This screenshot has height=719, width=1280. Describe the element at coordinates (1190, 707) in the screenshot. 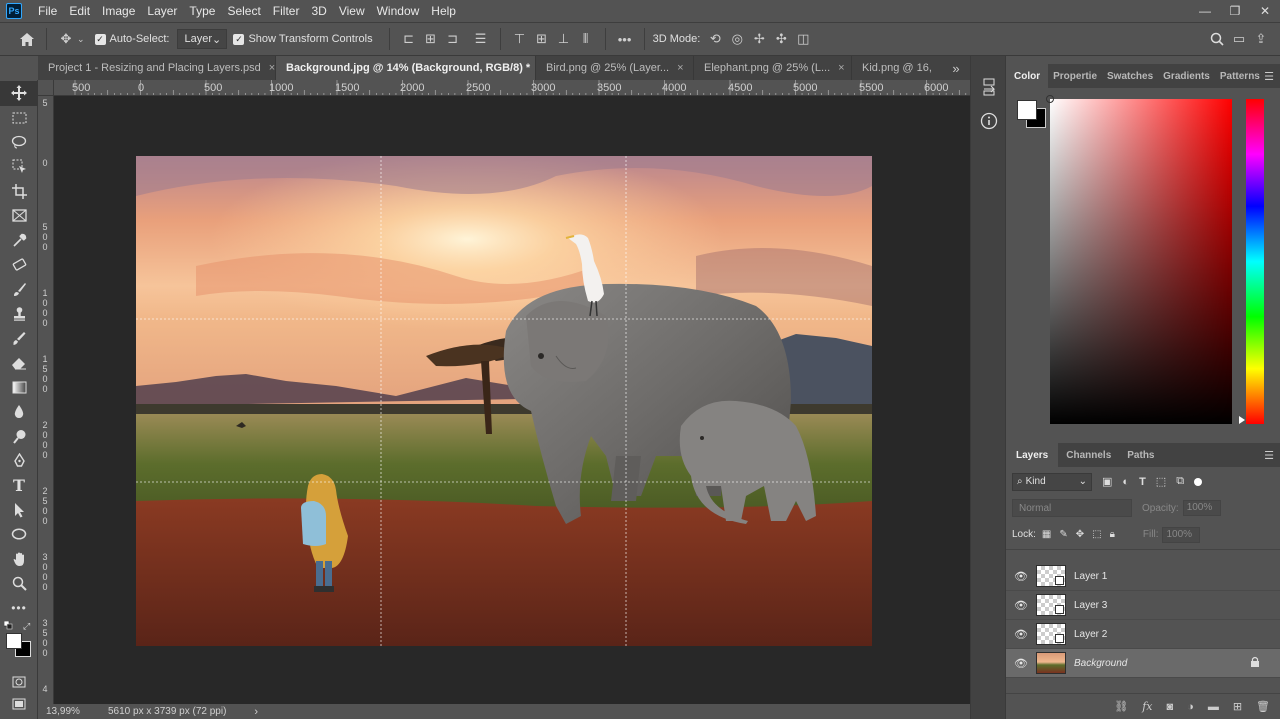

I see `adjustment-icon: ◑` at that location.